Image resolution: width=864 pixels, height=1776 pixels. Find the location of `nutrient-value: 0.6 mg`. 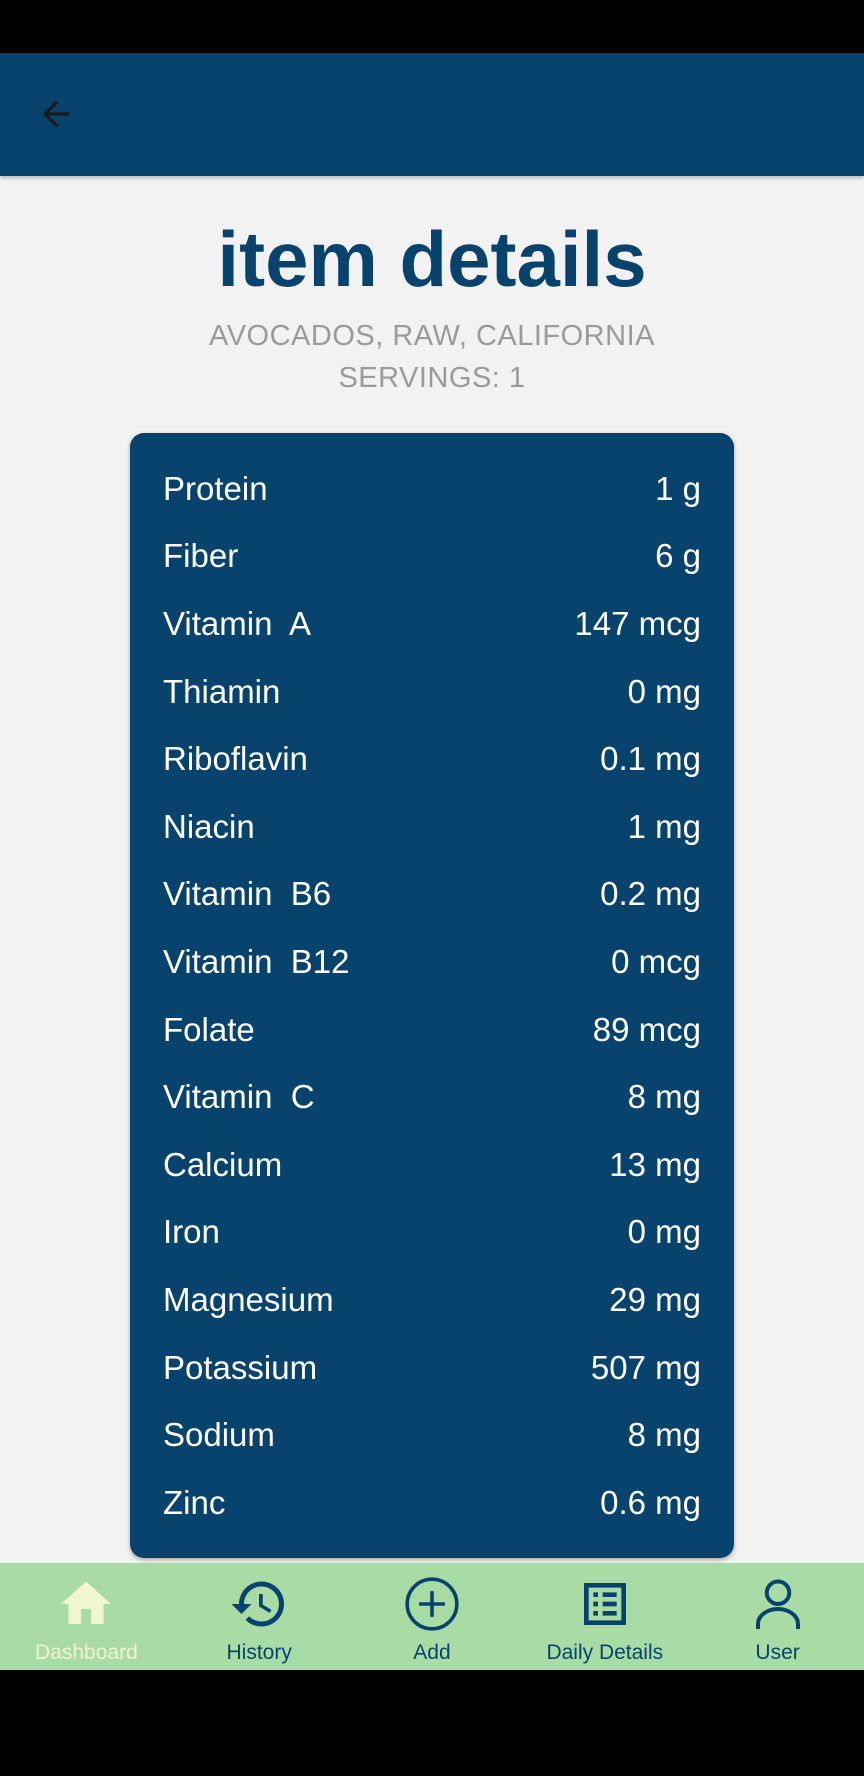

nutrient-value: 0.6 mg is located at coordinates (650, 1502).